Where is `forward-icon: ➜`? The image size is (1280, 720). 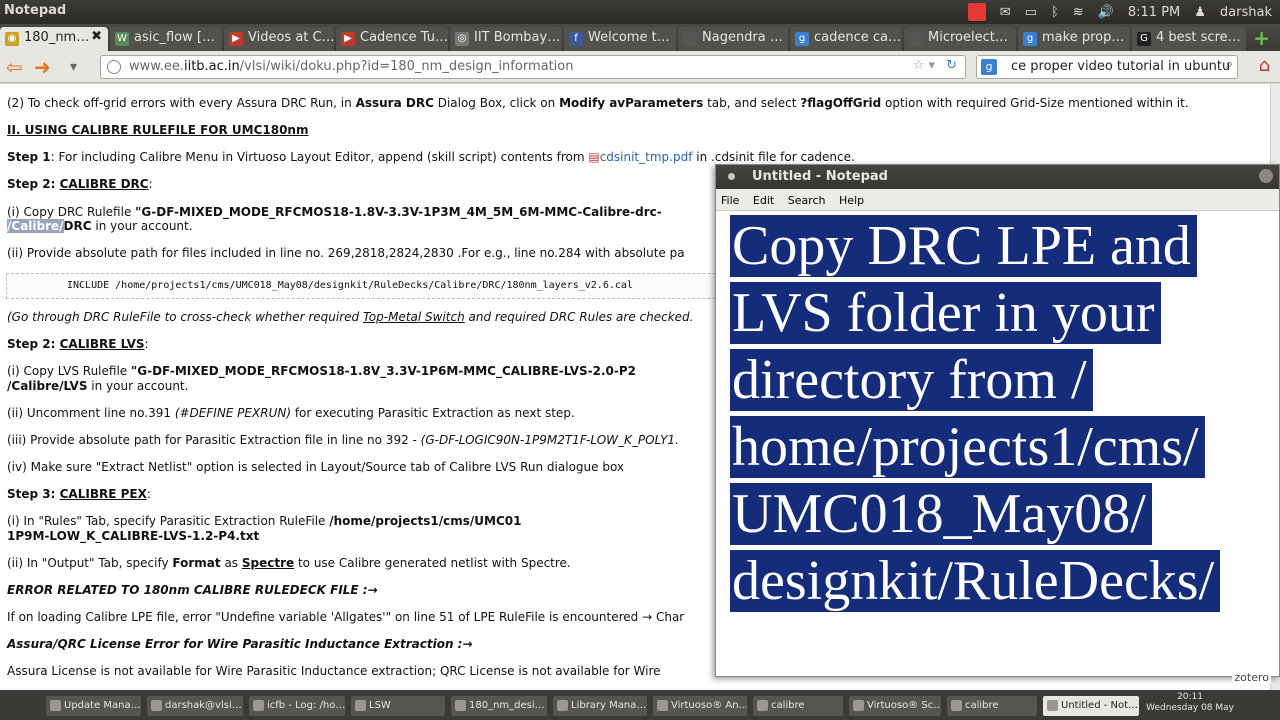
forward-icon: ➜ is located at coordinates (42, 67).